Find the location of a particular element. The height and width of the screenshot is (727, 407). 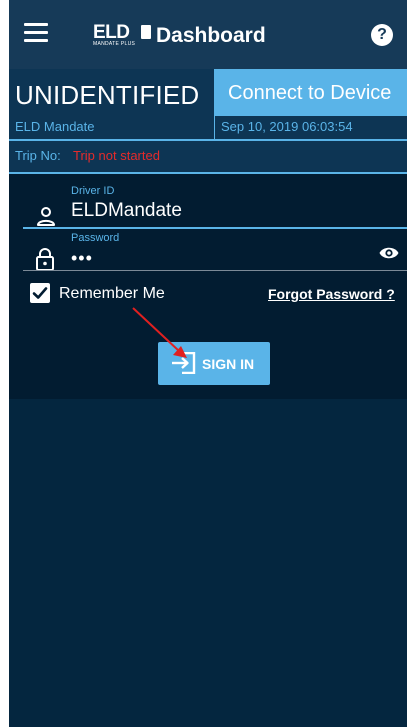

connect-device-label: Connect to Device is located at coordinates (310, 93).